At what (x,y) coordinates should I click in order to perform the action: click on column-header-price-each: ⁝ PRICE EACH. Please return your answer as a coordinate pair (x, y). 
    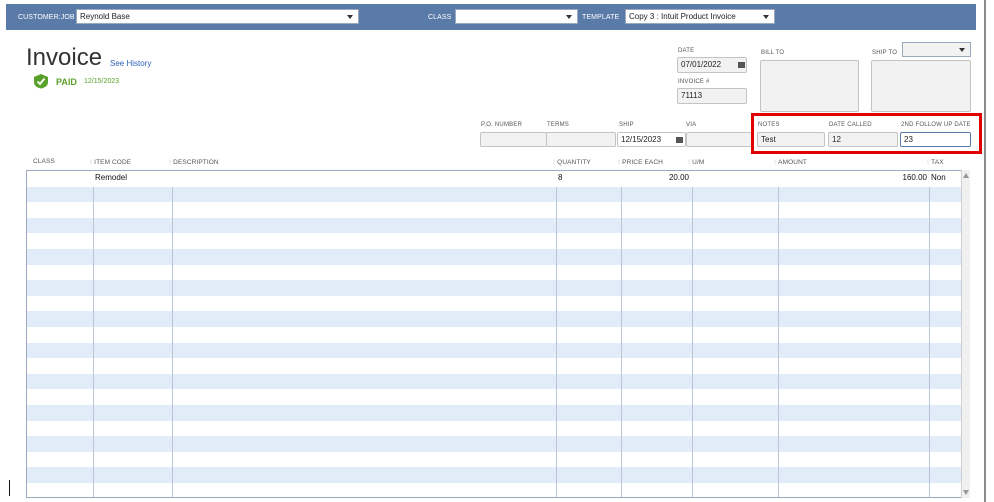
    Looking at the image, I should click on (640, 162).